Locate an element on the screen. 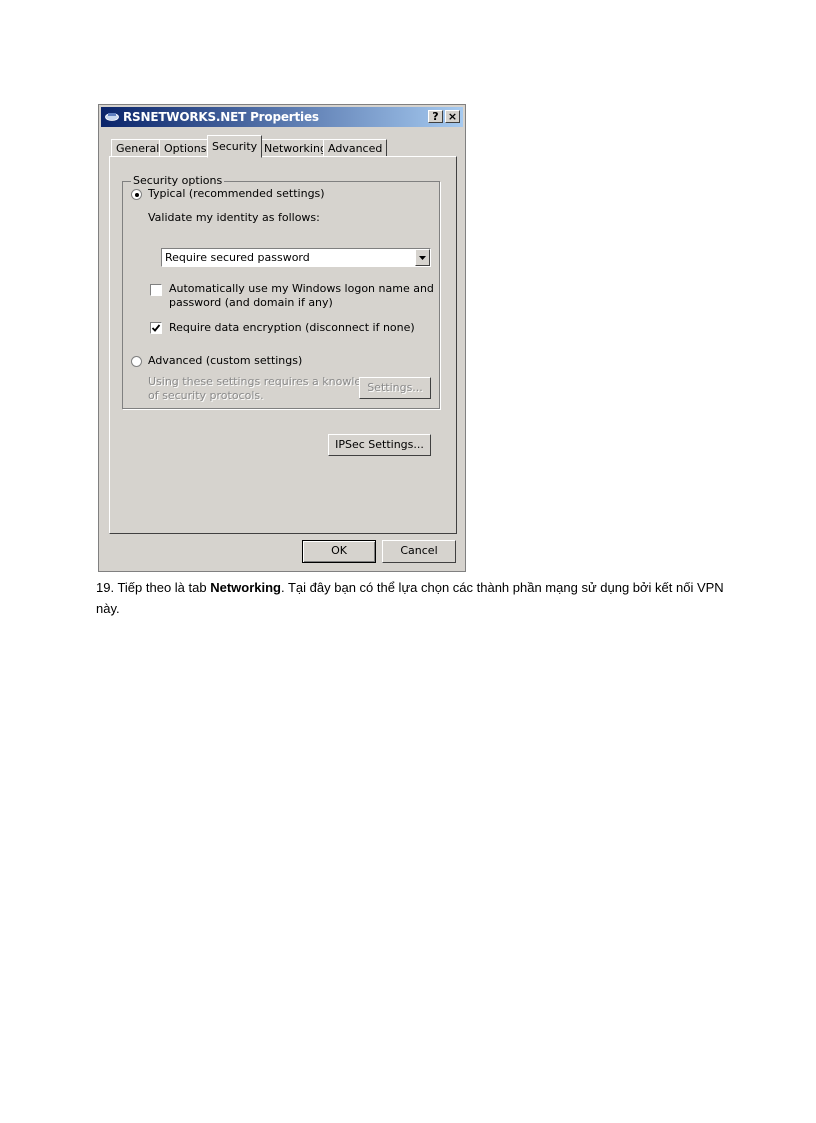 This screenshot has height=1123, width=816. tab-security: Security is located at coordinates (235, 146).